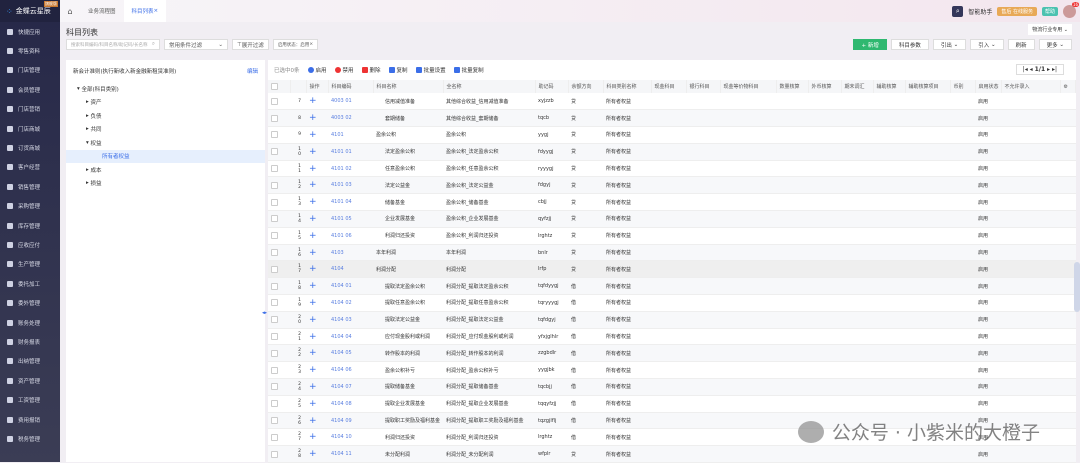  Describe the element at coordinates (949, 44) in the screenshot. I see `export-button: 引出 ⌄` at that location.